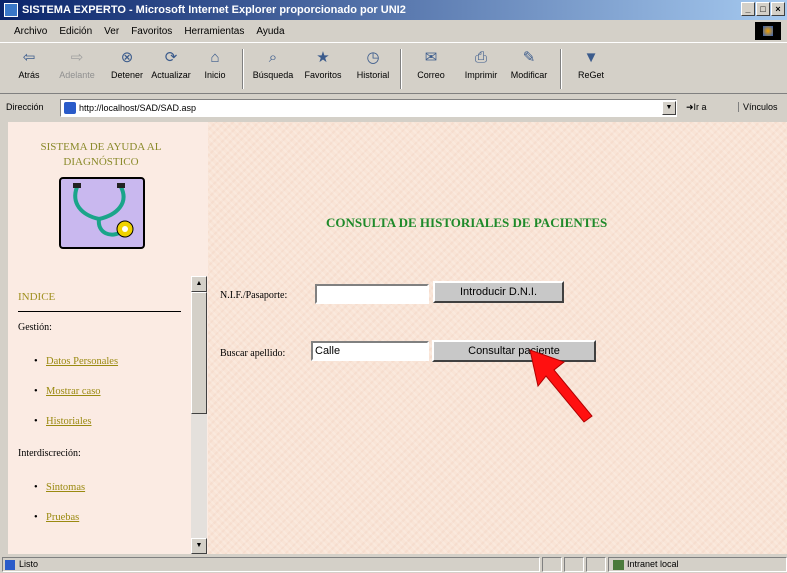  What do you see at coordinates (561, 386) in the screenshot?
I see `red-pointer-arrow-icon` at bounding box center [561, 386].